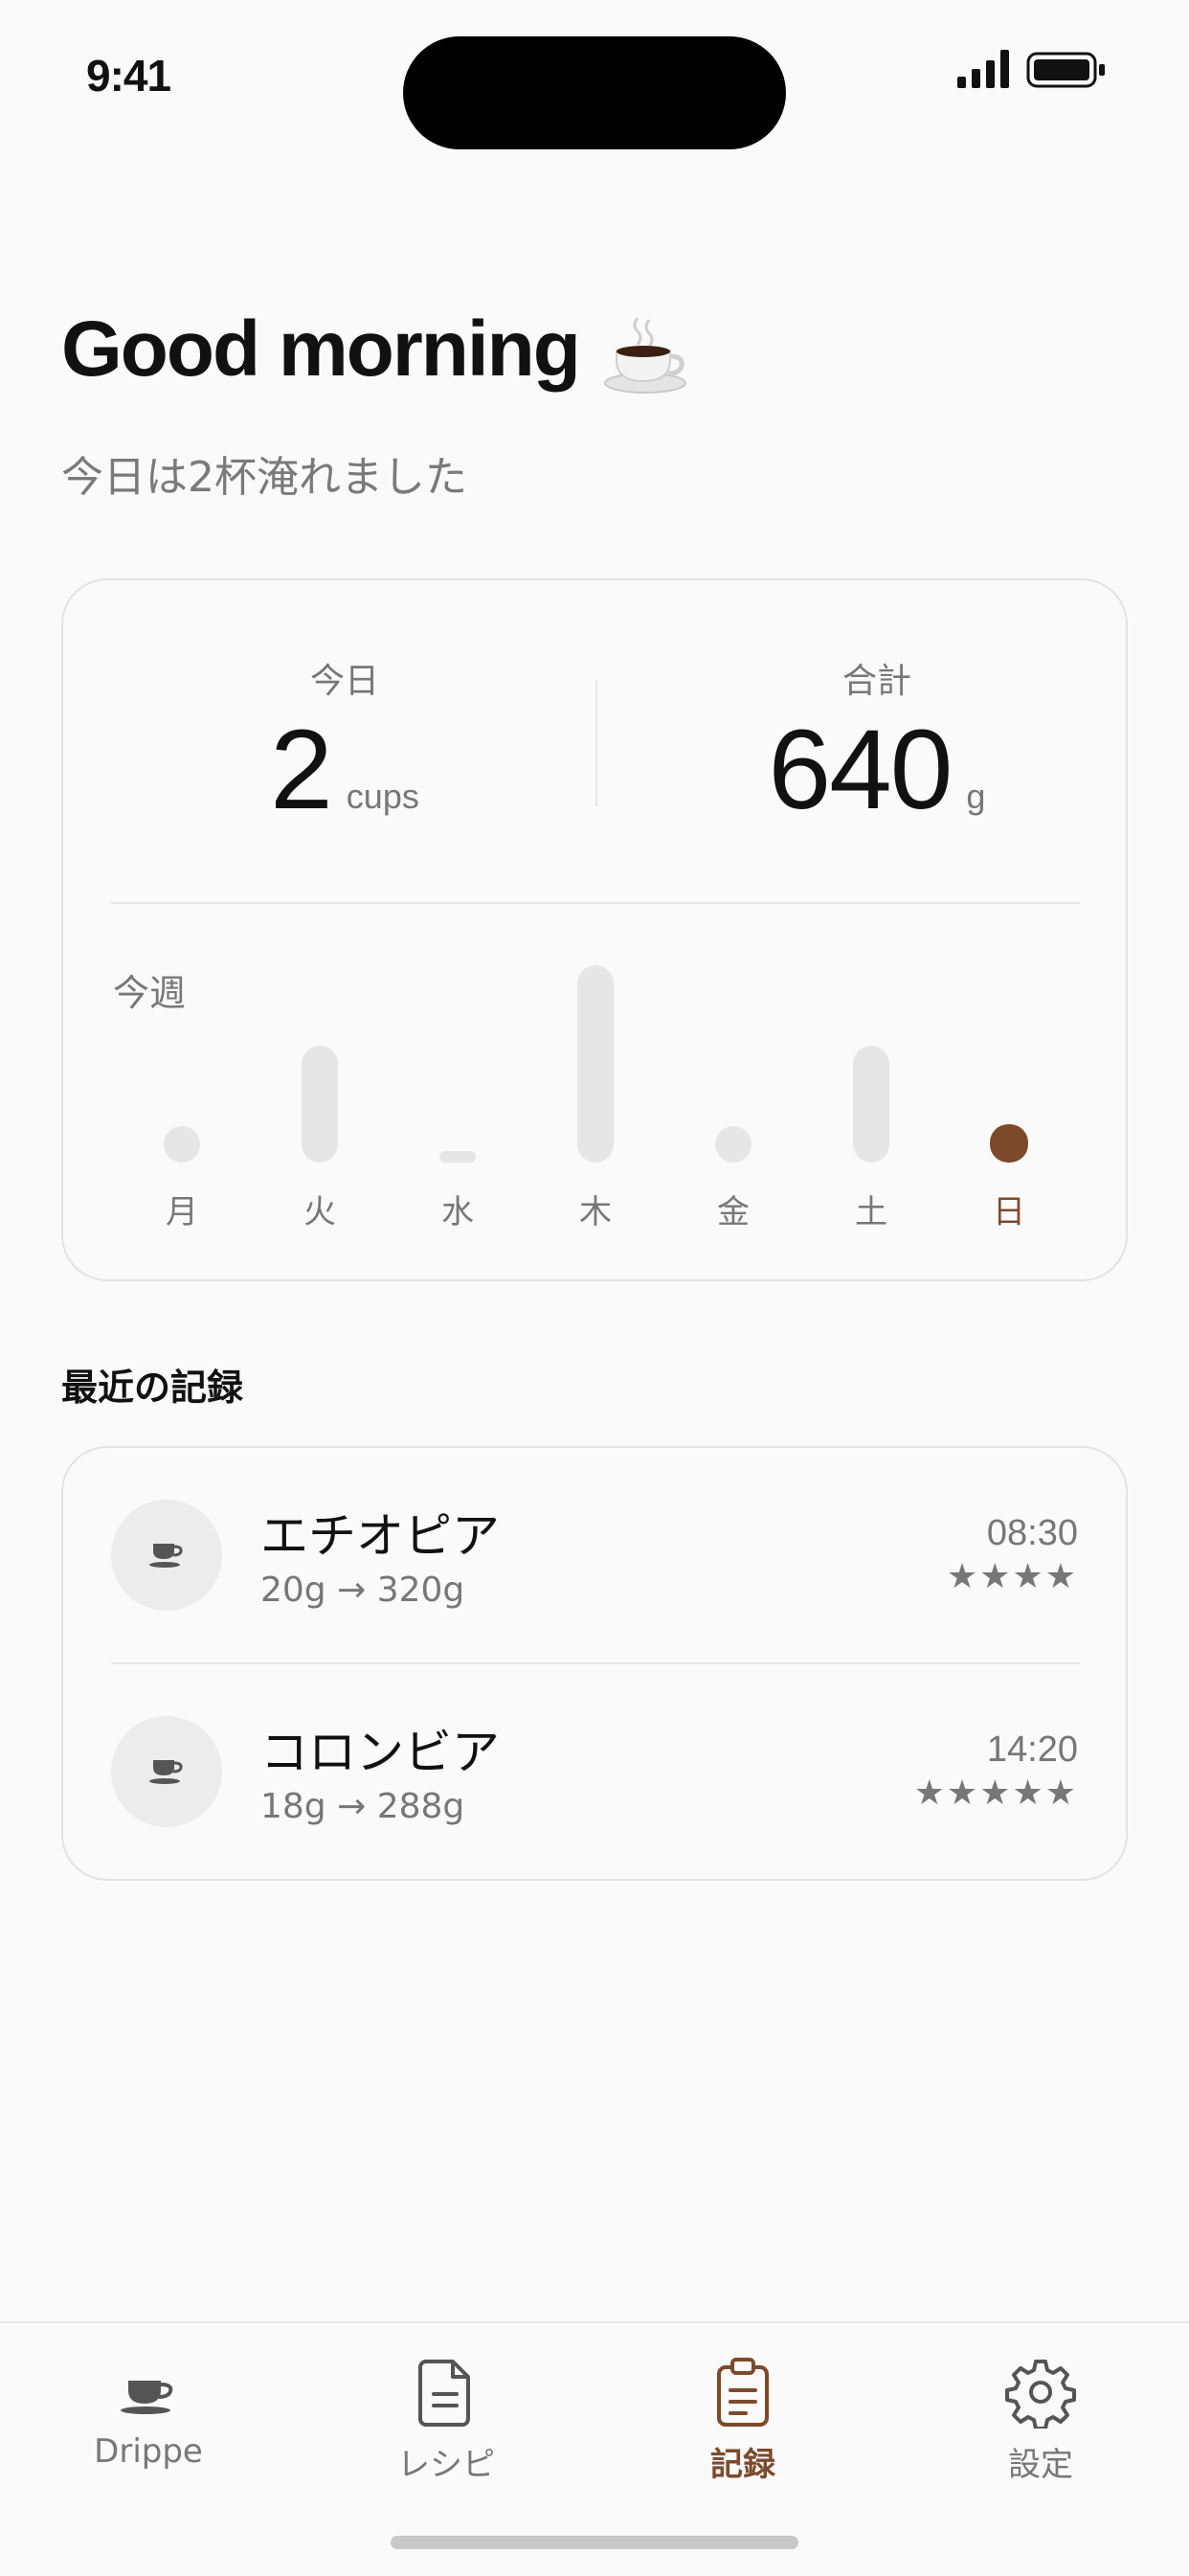 This screenshot has width=1189, height=2576. Describe the element at coordinates (595, 1212) in the screenshot. I see `week-day-label: 木` at that location.